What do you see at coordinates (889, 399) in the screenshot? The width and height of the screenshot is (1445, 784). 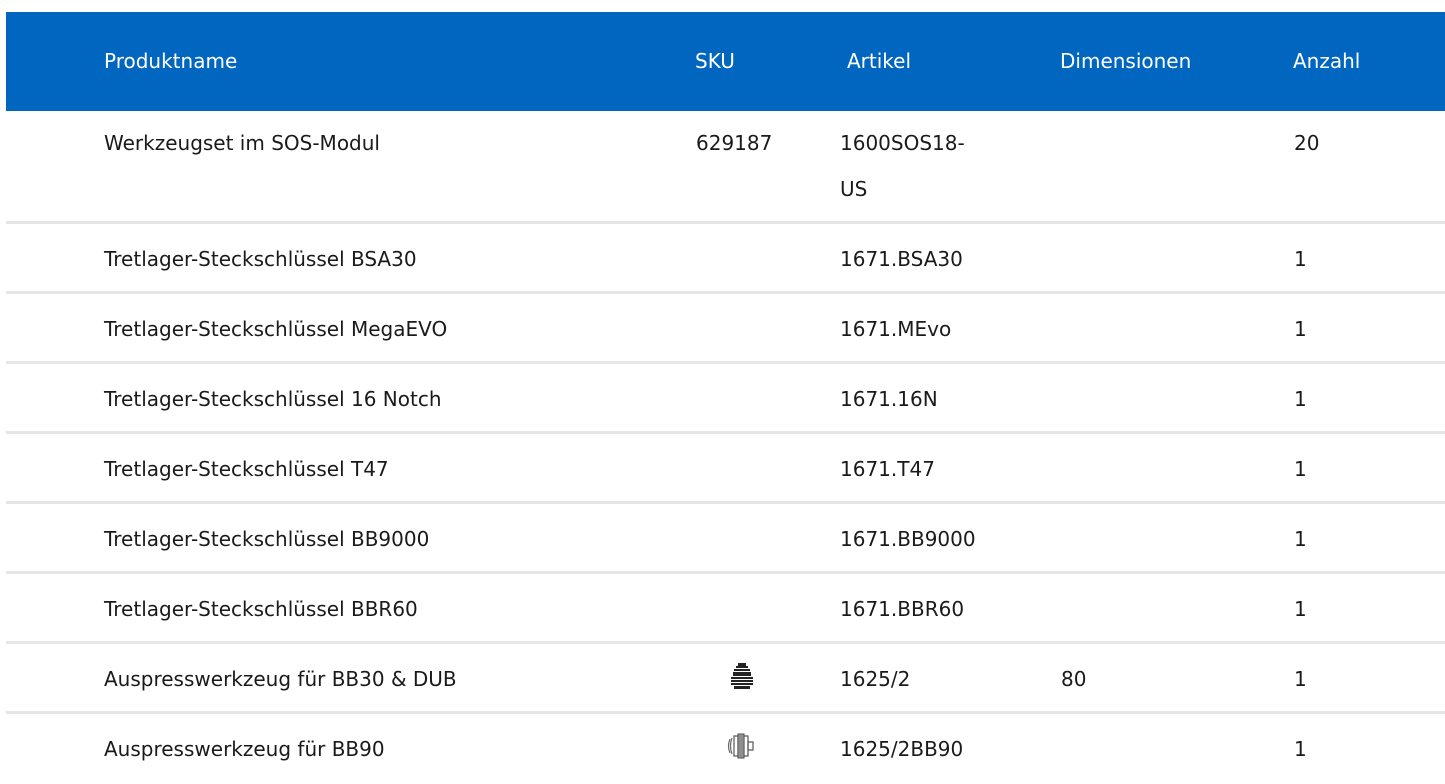 I see `product-artikel: 1671.16N` at bounding box center [889, 399].